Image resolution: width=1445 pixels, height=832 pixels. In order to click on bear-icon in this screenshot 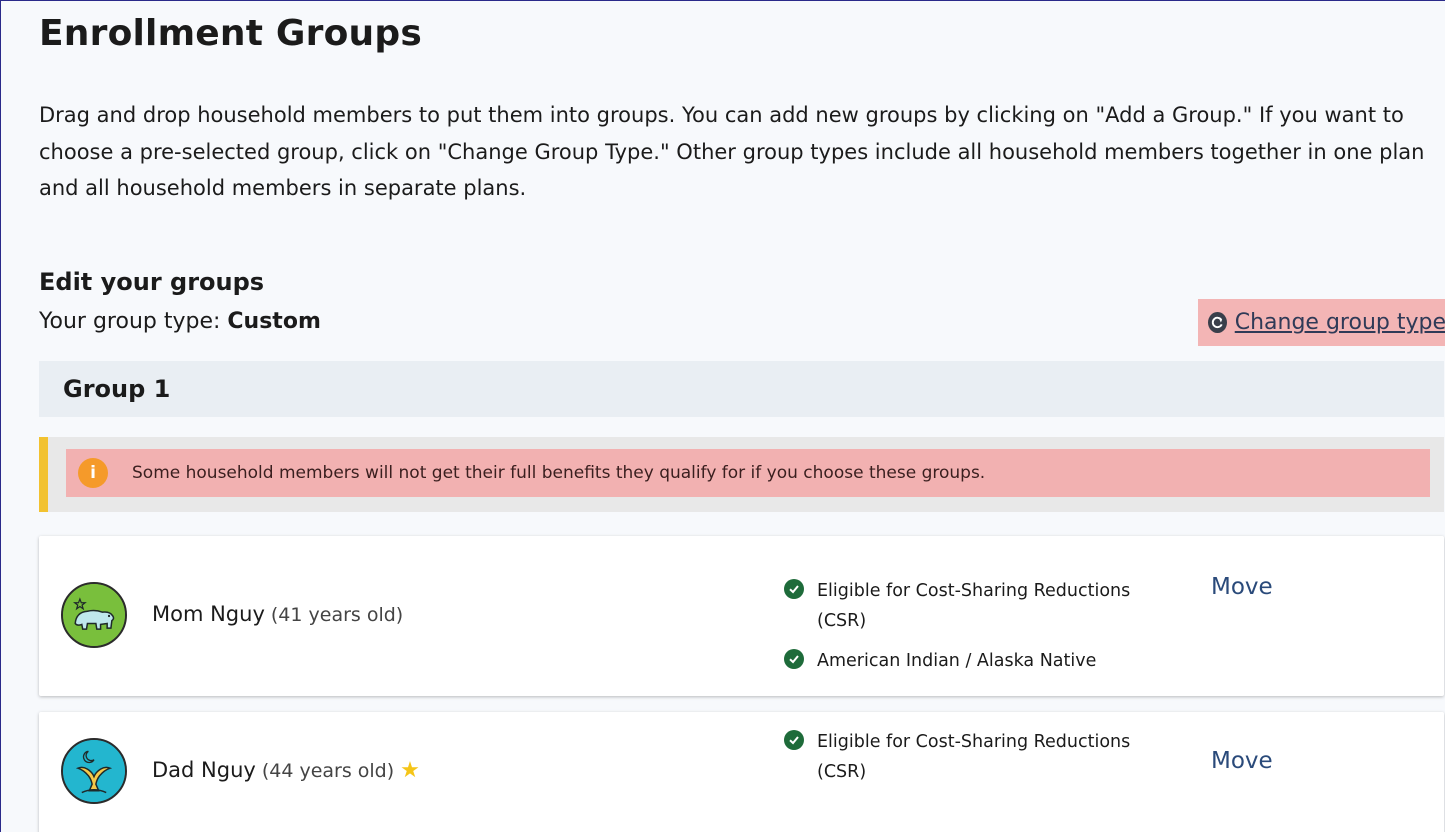, I will do `click(94, 615)`.